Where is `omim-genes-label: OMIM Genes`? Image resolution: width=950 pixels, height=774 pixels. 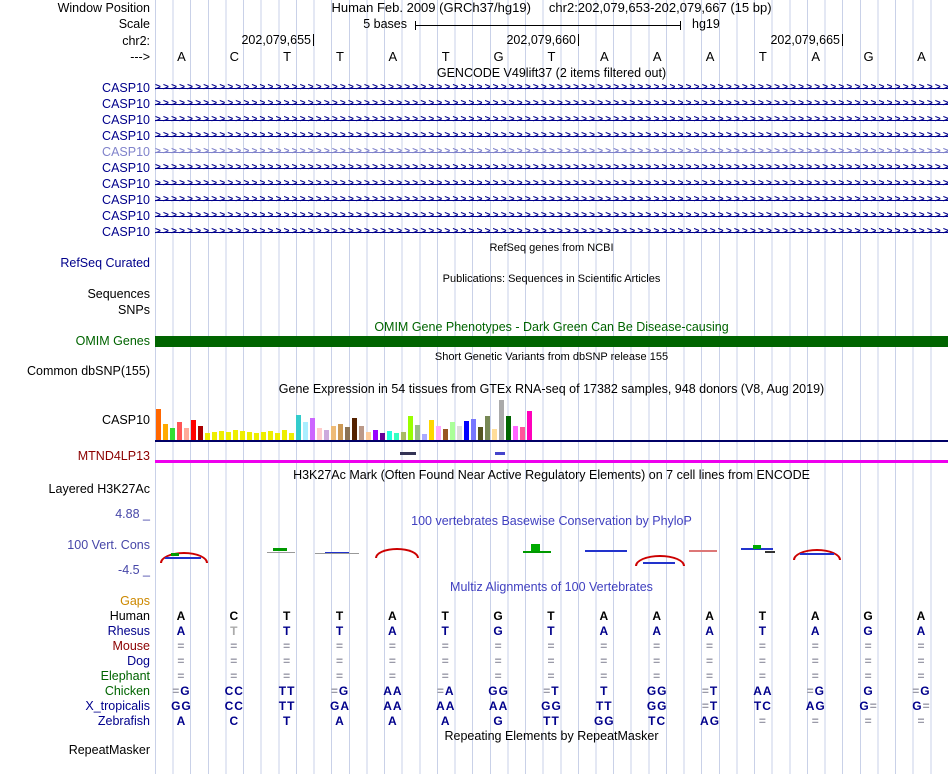
omim-genes-label: OMIM Genes is located at coordinates (75, 341).